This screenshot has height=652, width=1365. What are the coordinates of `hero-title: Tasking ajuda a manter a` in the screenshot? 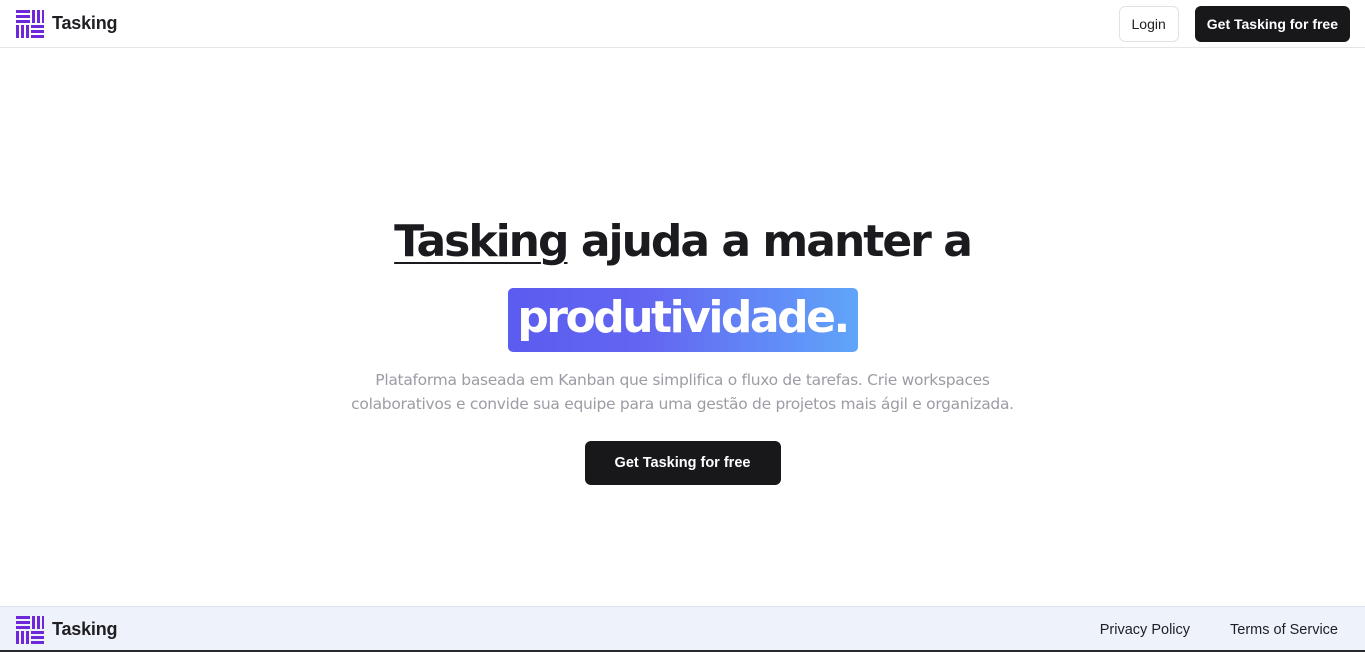 It's located at (682, 242).